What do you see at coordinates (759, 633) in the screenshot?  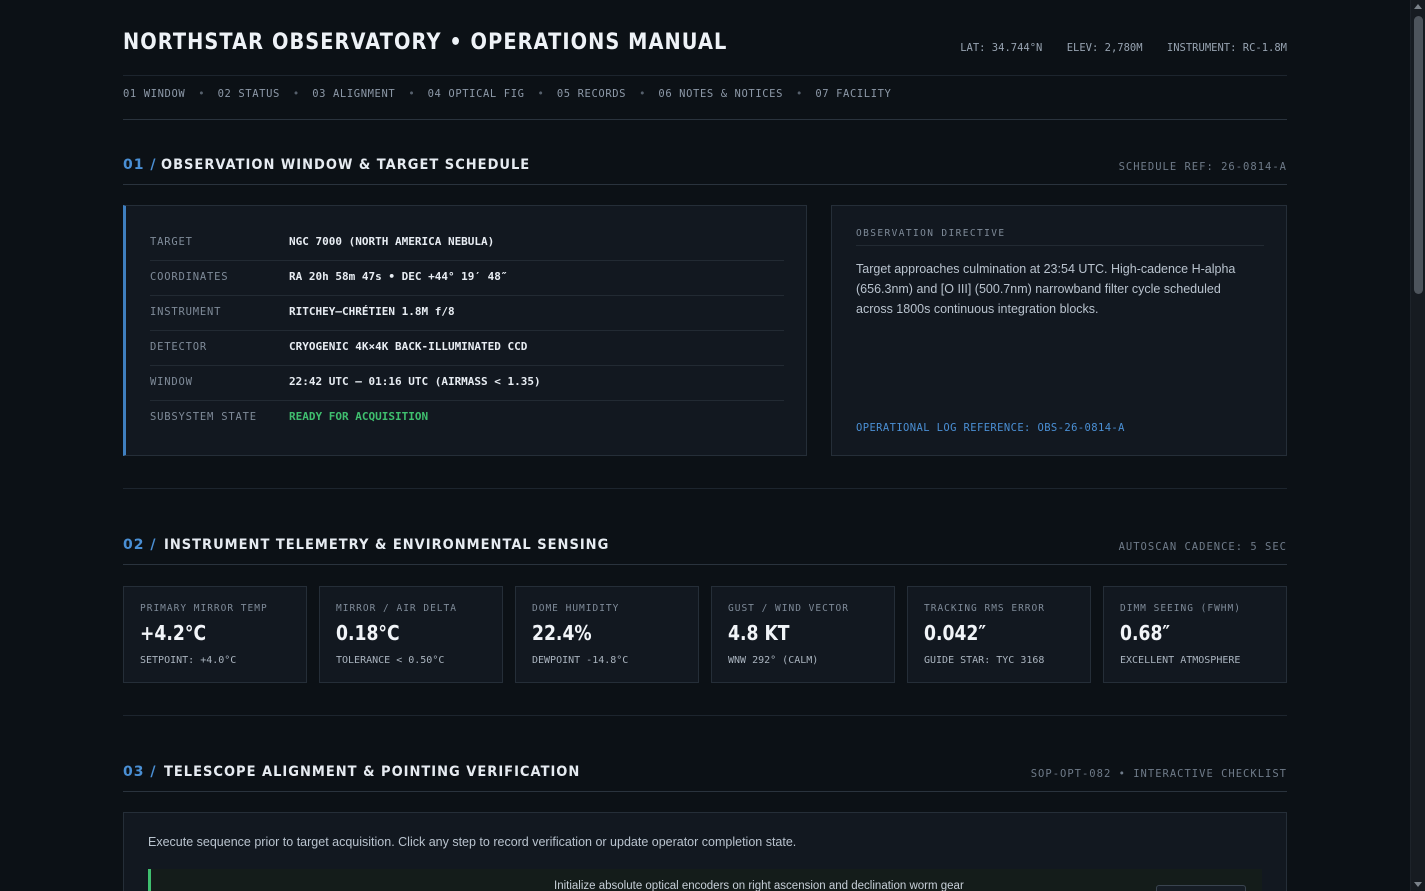 I see `card-value: 4.8 KT` at bounding box center [759, 633].